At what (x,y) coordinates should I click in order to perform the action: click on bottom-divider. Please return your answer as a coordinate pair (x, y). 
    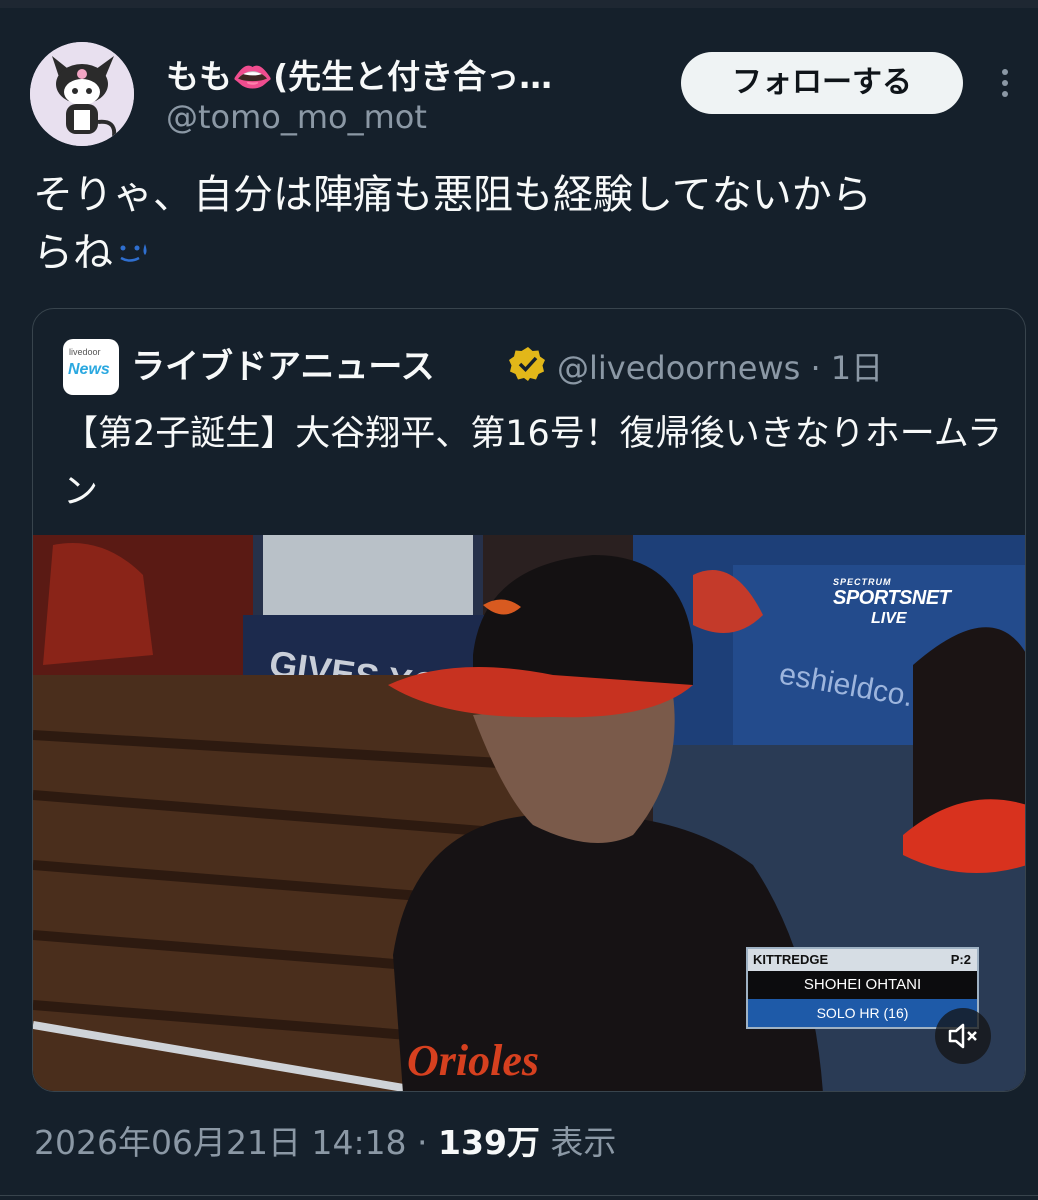
    Looking at the image, I should click on (519, 1195).